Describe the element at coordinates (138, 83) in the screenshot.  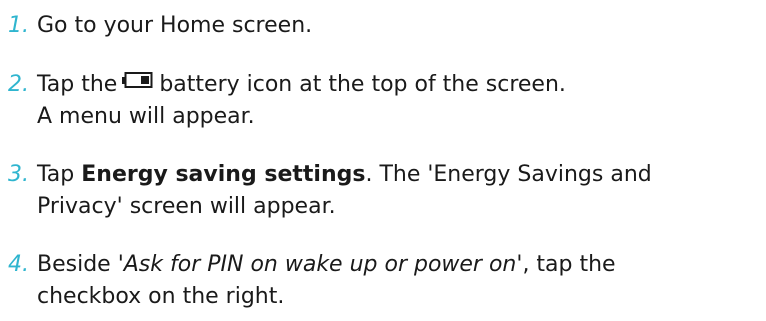
I see `battery-icon` at that location.